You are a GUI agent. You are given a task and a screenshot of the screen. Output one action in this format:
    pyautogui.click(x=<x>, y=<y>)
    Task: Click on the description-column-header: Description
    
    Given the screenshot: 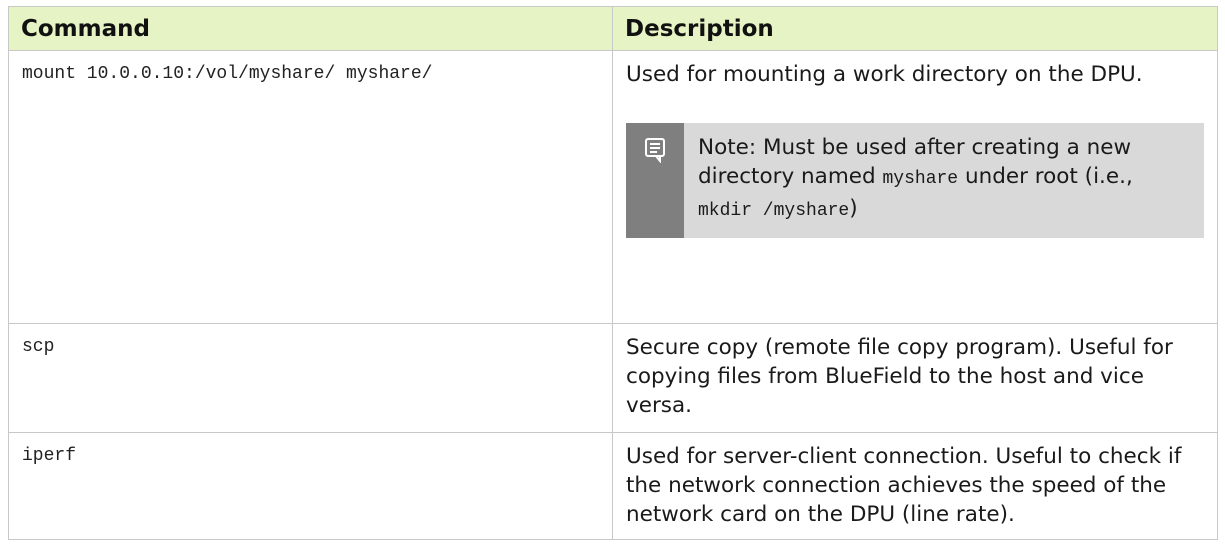 What is the action you would take?
    pyautogui.click(x=915, y=28)
    